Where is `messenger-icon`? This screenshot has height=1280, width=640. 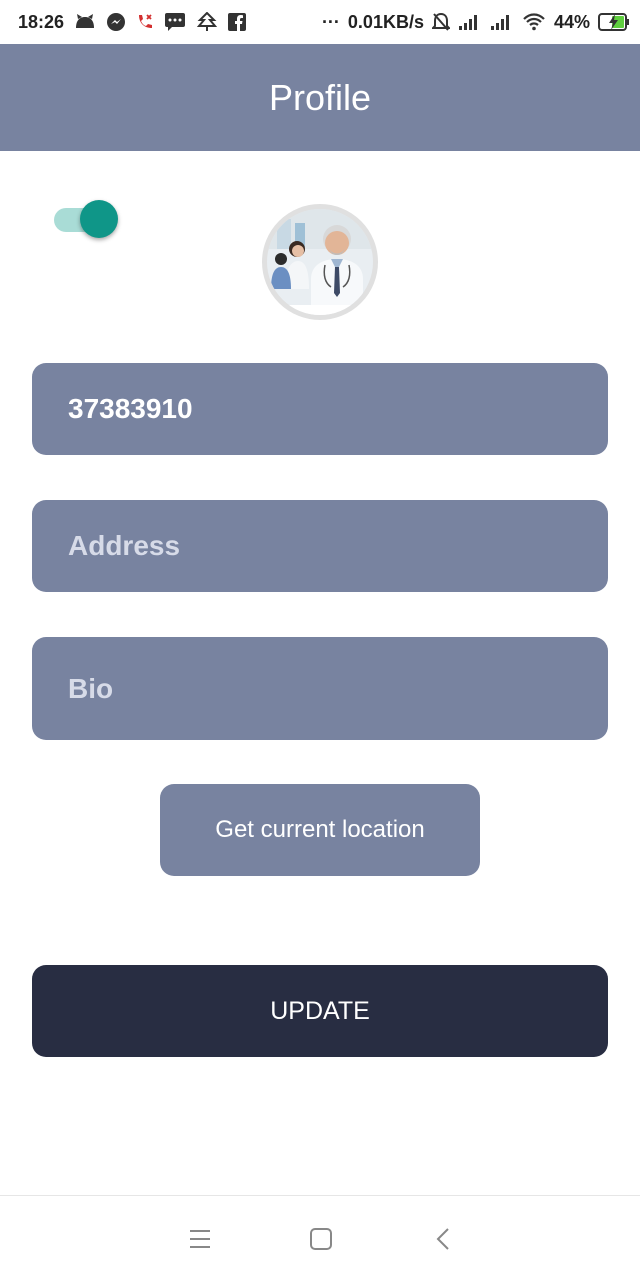 messenger-icon is located at coordinates (116, 22).